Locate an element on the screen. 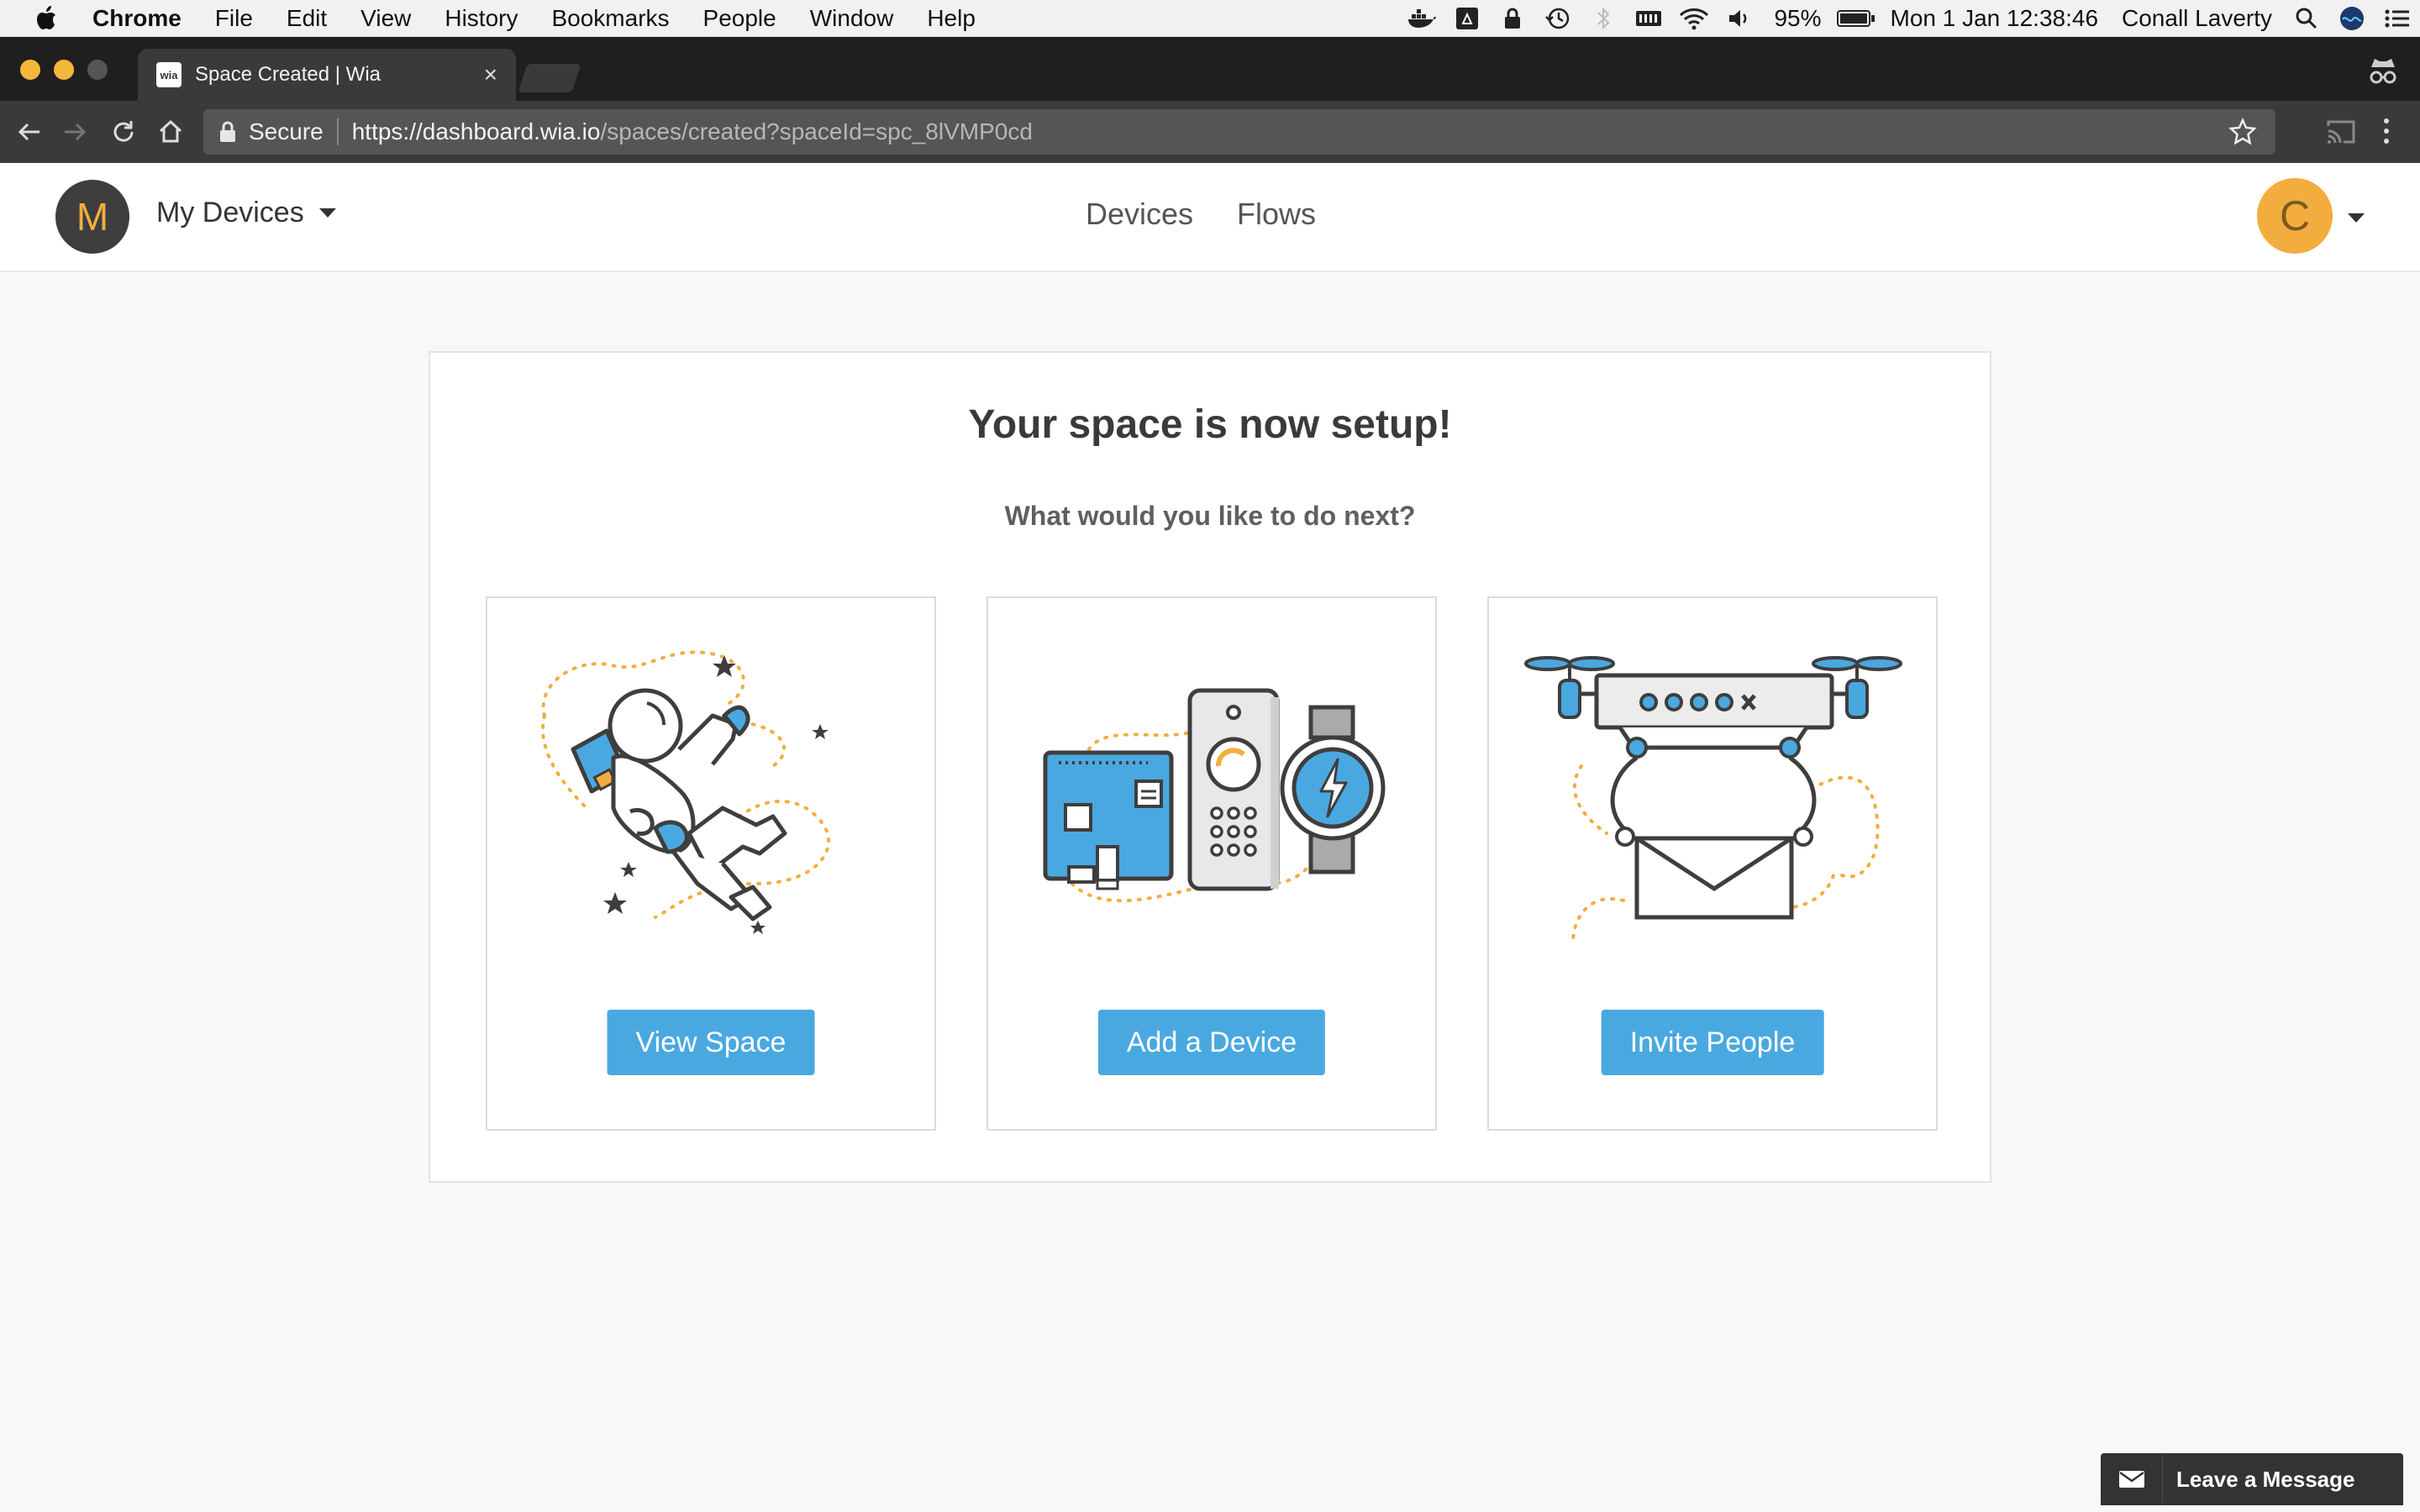 This screenshot has width=2420, height=1512. space-avatar: M is located at coordinates (92, 217).